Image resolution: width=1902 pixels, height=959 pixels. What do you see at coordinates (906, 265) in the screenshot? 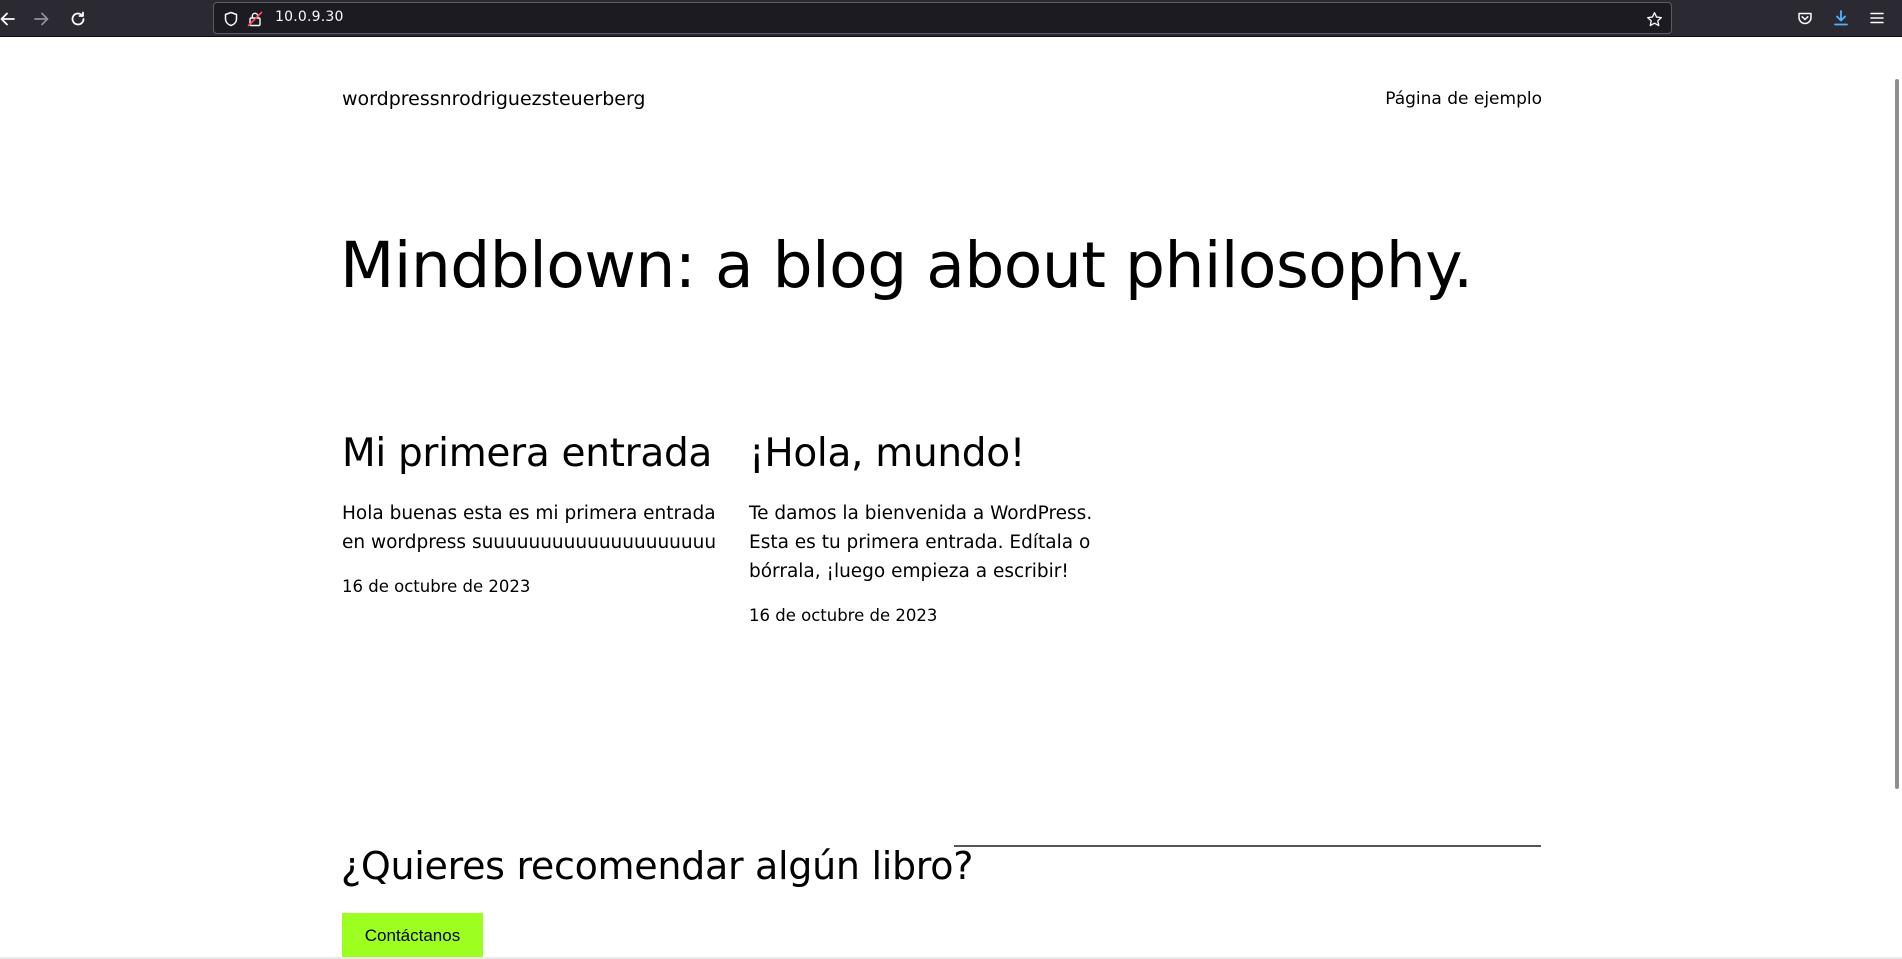
I see `hero-title: Mindblown: a blog about philosophy.` at bounding box center [906, 265].